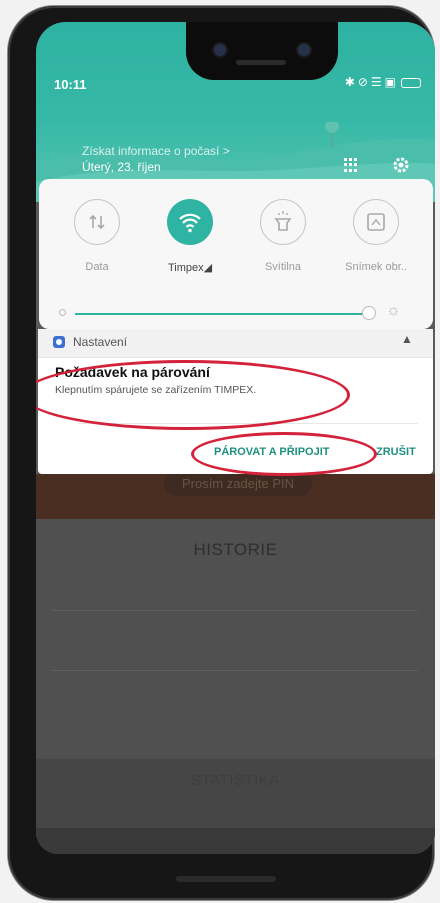 The height and width of the screenshot is (903, 440). I want to click on status-icons: ✱⊘☰▣, so click(383, 82).